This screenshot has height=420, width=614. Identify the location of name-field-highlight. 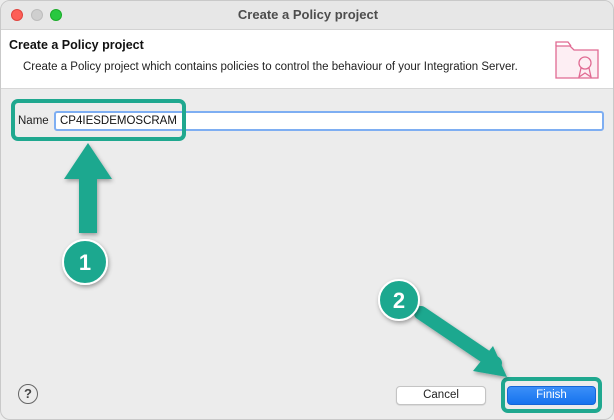
(98, 120).